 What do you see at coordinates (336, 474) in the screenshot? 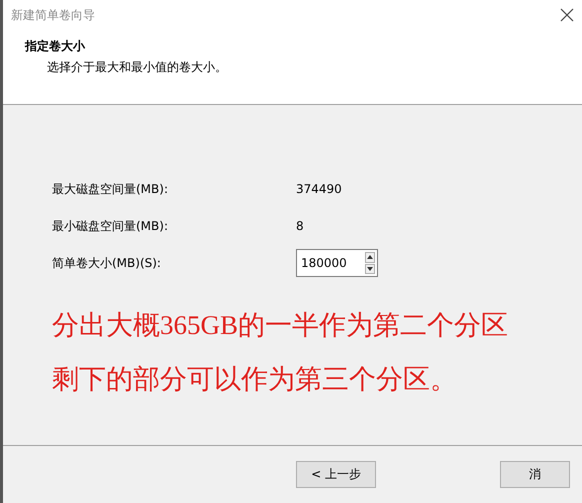
I see `back-button: < 上一步` at bounding box center [336, 474].